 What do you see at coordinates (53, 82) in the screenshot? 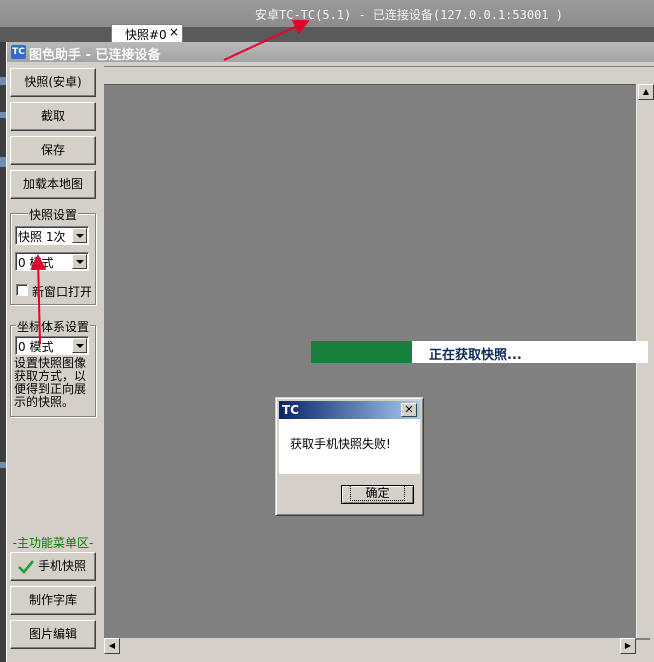
I see `snapshot-android-button: 快照(安卓)` at bounding box center [53, 82].